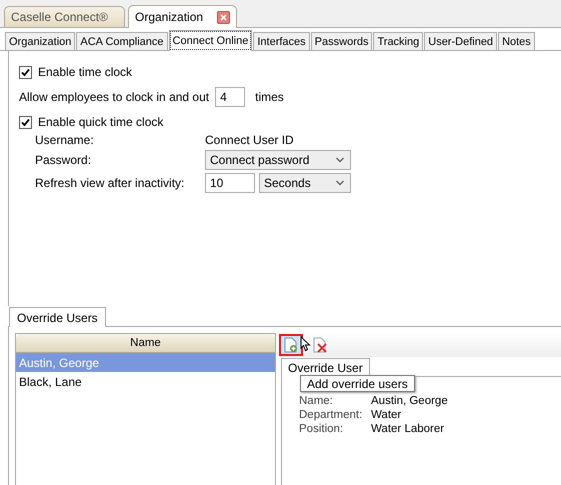 This screenshot has width=561, height=485. Describe the element at coordinates (410, 401) in the screenshot. I see `detail-value: Austin, George` at that location.